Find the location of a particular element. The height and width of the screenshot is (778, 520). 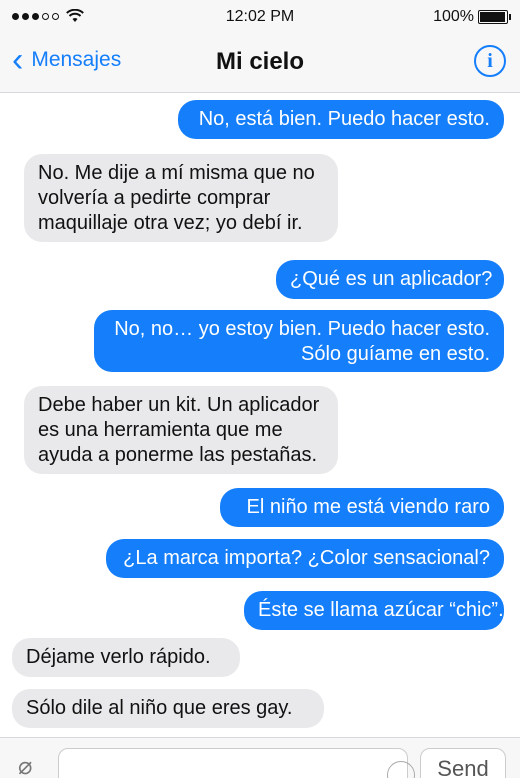

message-text-line: No, está bien. Puedo hacer esto. is located at coordinates (344, 119).